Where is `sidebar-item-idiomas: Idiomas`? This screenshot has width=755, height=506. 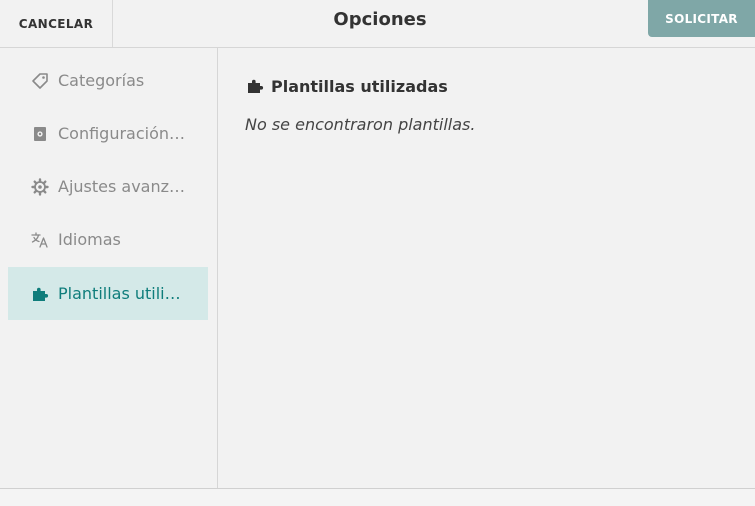 sidebar-item-idiomas: Idiomas is located at coordinates (108, 239).